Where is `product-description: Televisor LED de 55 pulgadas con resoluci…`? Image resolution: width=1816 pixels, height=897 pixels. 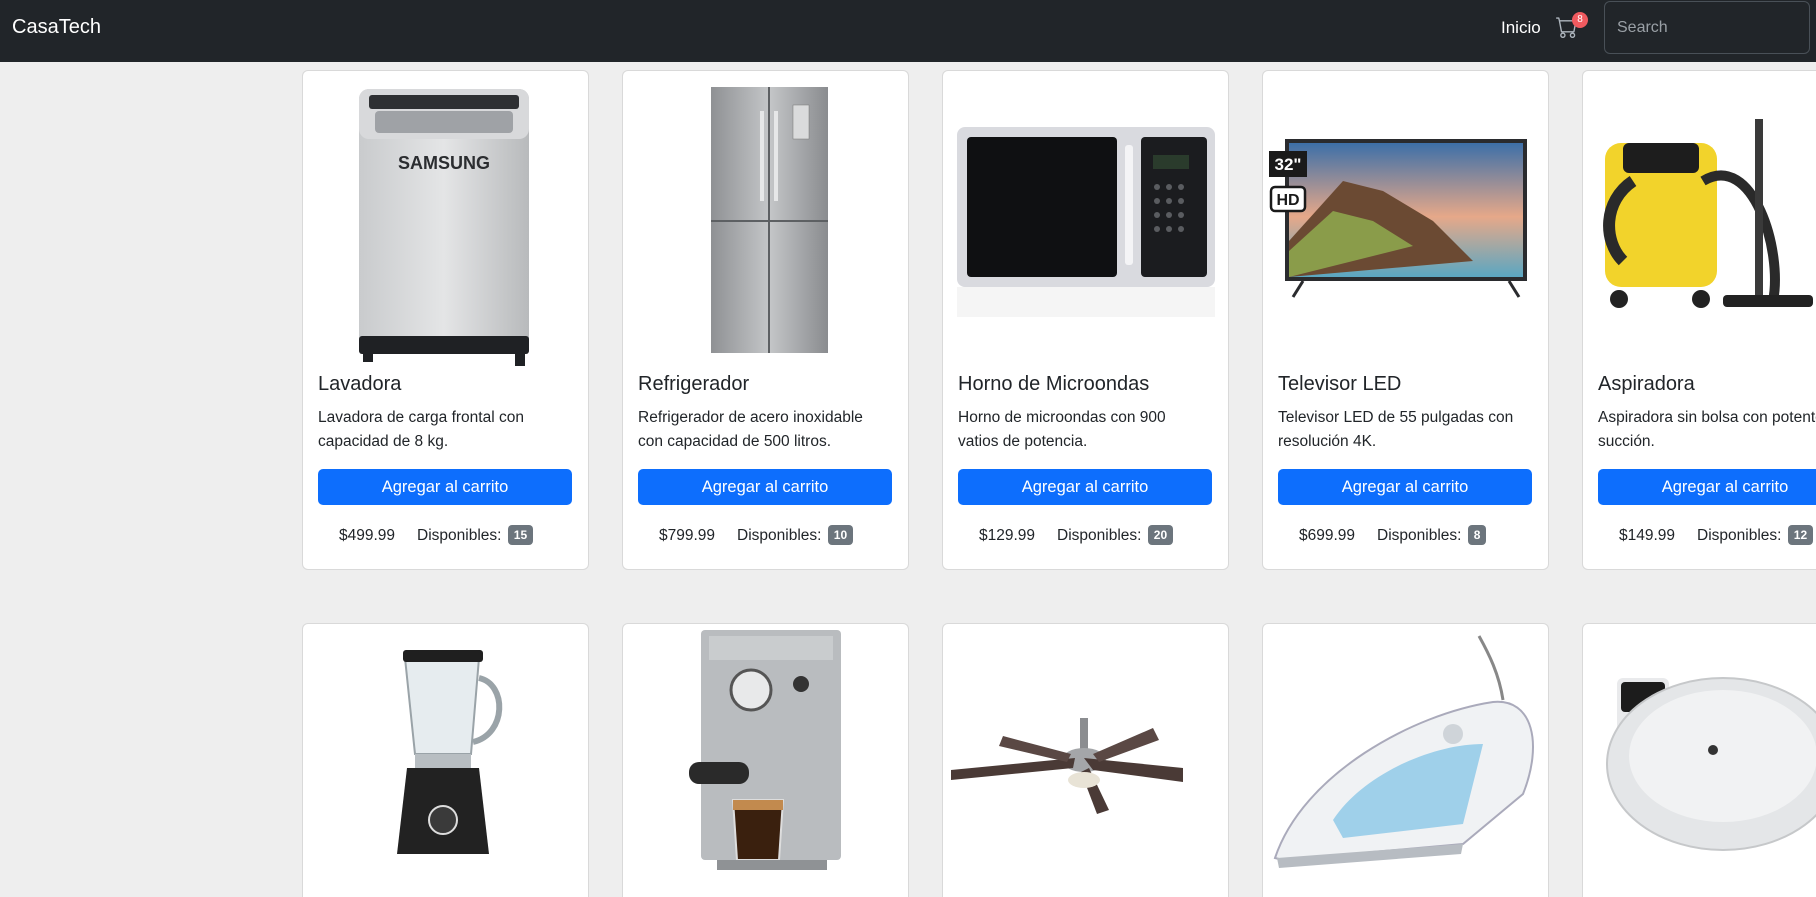 product-description: Televisor LED de 55 pulgadas con resoluci… is located at coordinates (1396, 429).